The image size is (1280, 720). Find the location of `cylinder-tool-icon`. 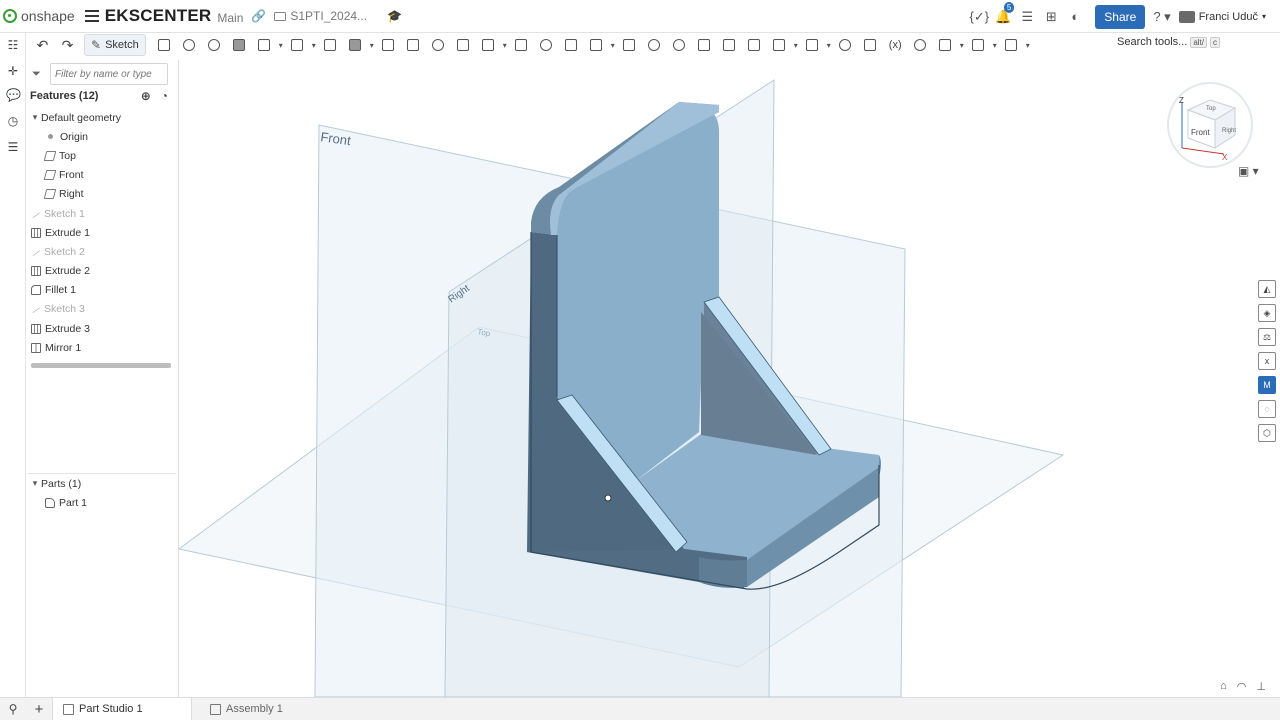

cylinder-tool-icon is located at coordinates (463, 45).